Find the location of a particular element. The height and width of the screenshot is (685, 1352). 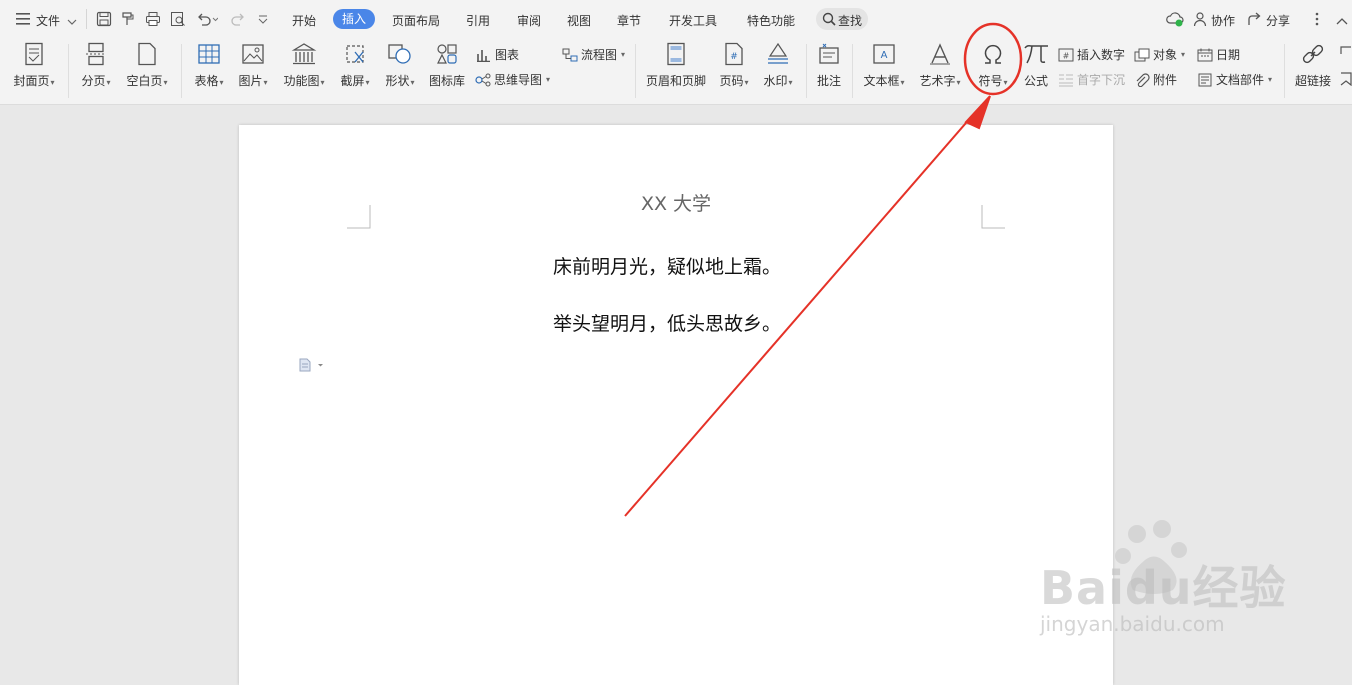

object-icon is located at coordinates (1142, 54).